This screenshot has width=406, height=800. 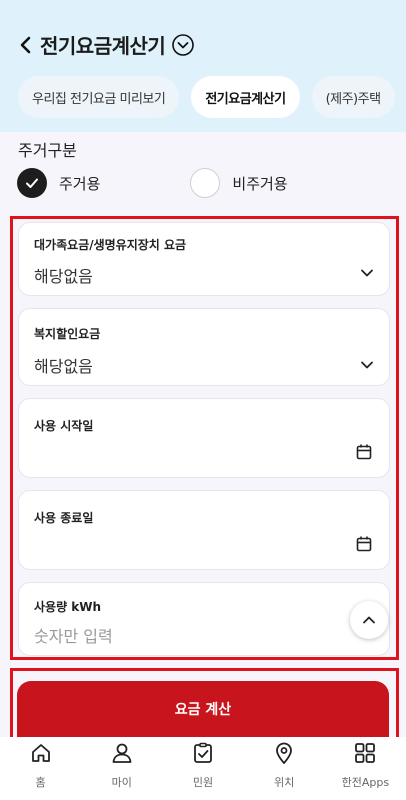 I want to click on tab-jeju-housing: (제주)주택, so click(x=353, y=97).